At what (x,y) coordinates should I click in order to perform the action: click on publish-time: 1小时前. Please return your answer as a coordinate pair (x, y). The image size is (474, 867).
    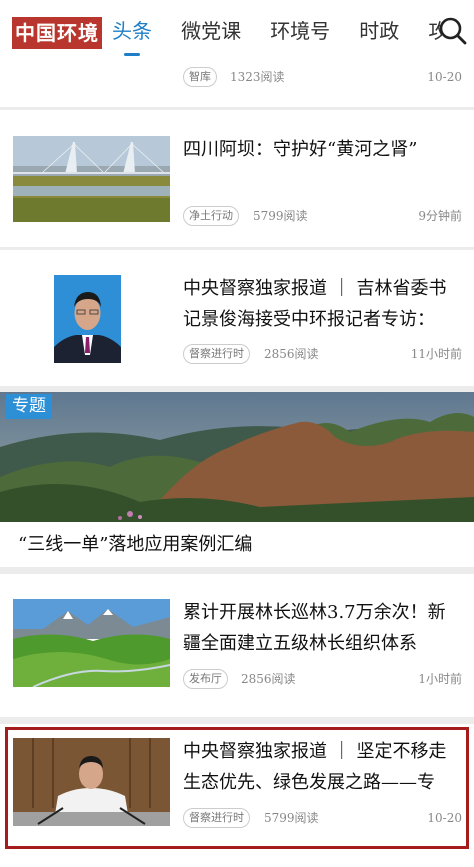
    Looking at the image, I should click on (440, 679).